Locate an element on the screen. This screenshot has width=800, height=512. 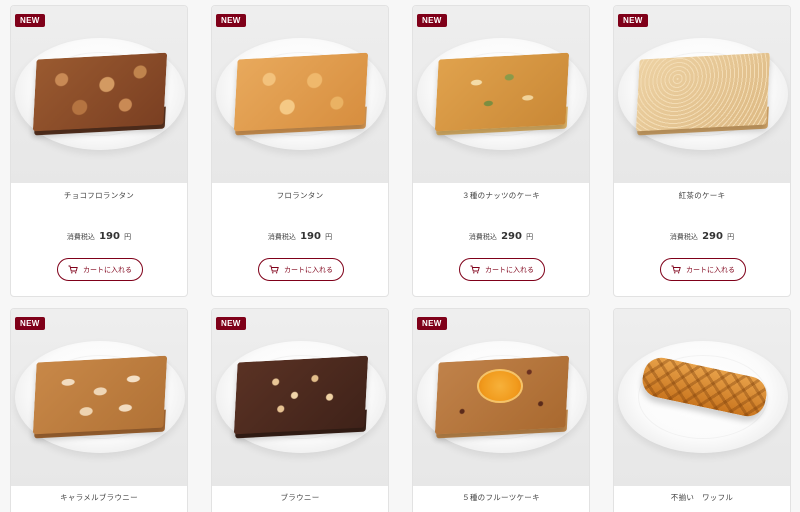
product-card: NEW フロランタン 消費税込 190 円 カートに入れる is located at coordinates (300, 151).